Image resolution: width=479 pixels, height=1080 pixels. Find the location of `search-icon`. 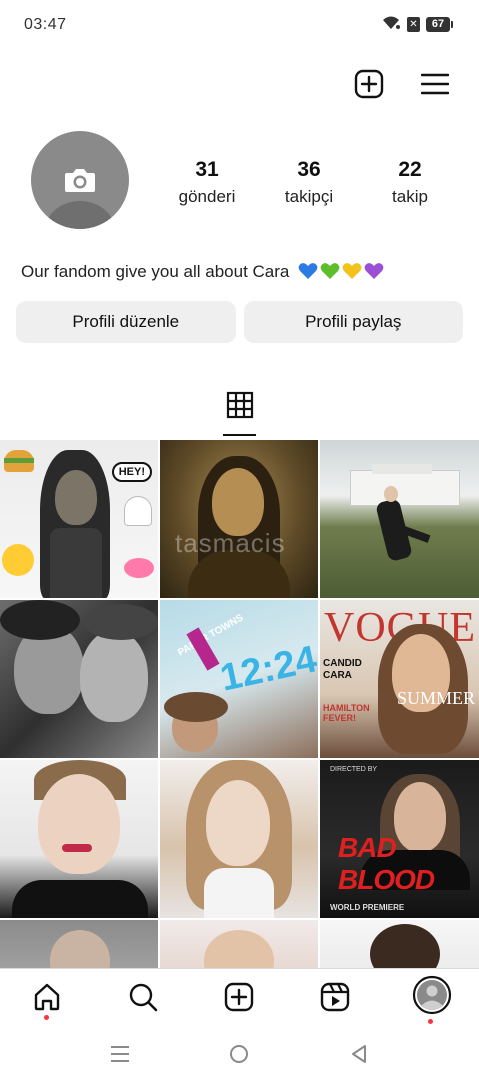

search-icon is located at coordinates (143, 999).